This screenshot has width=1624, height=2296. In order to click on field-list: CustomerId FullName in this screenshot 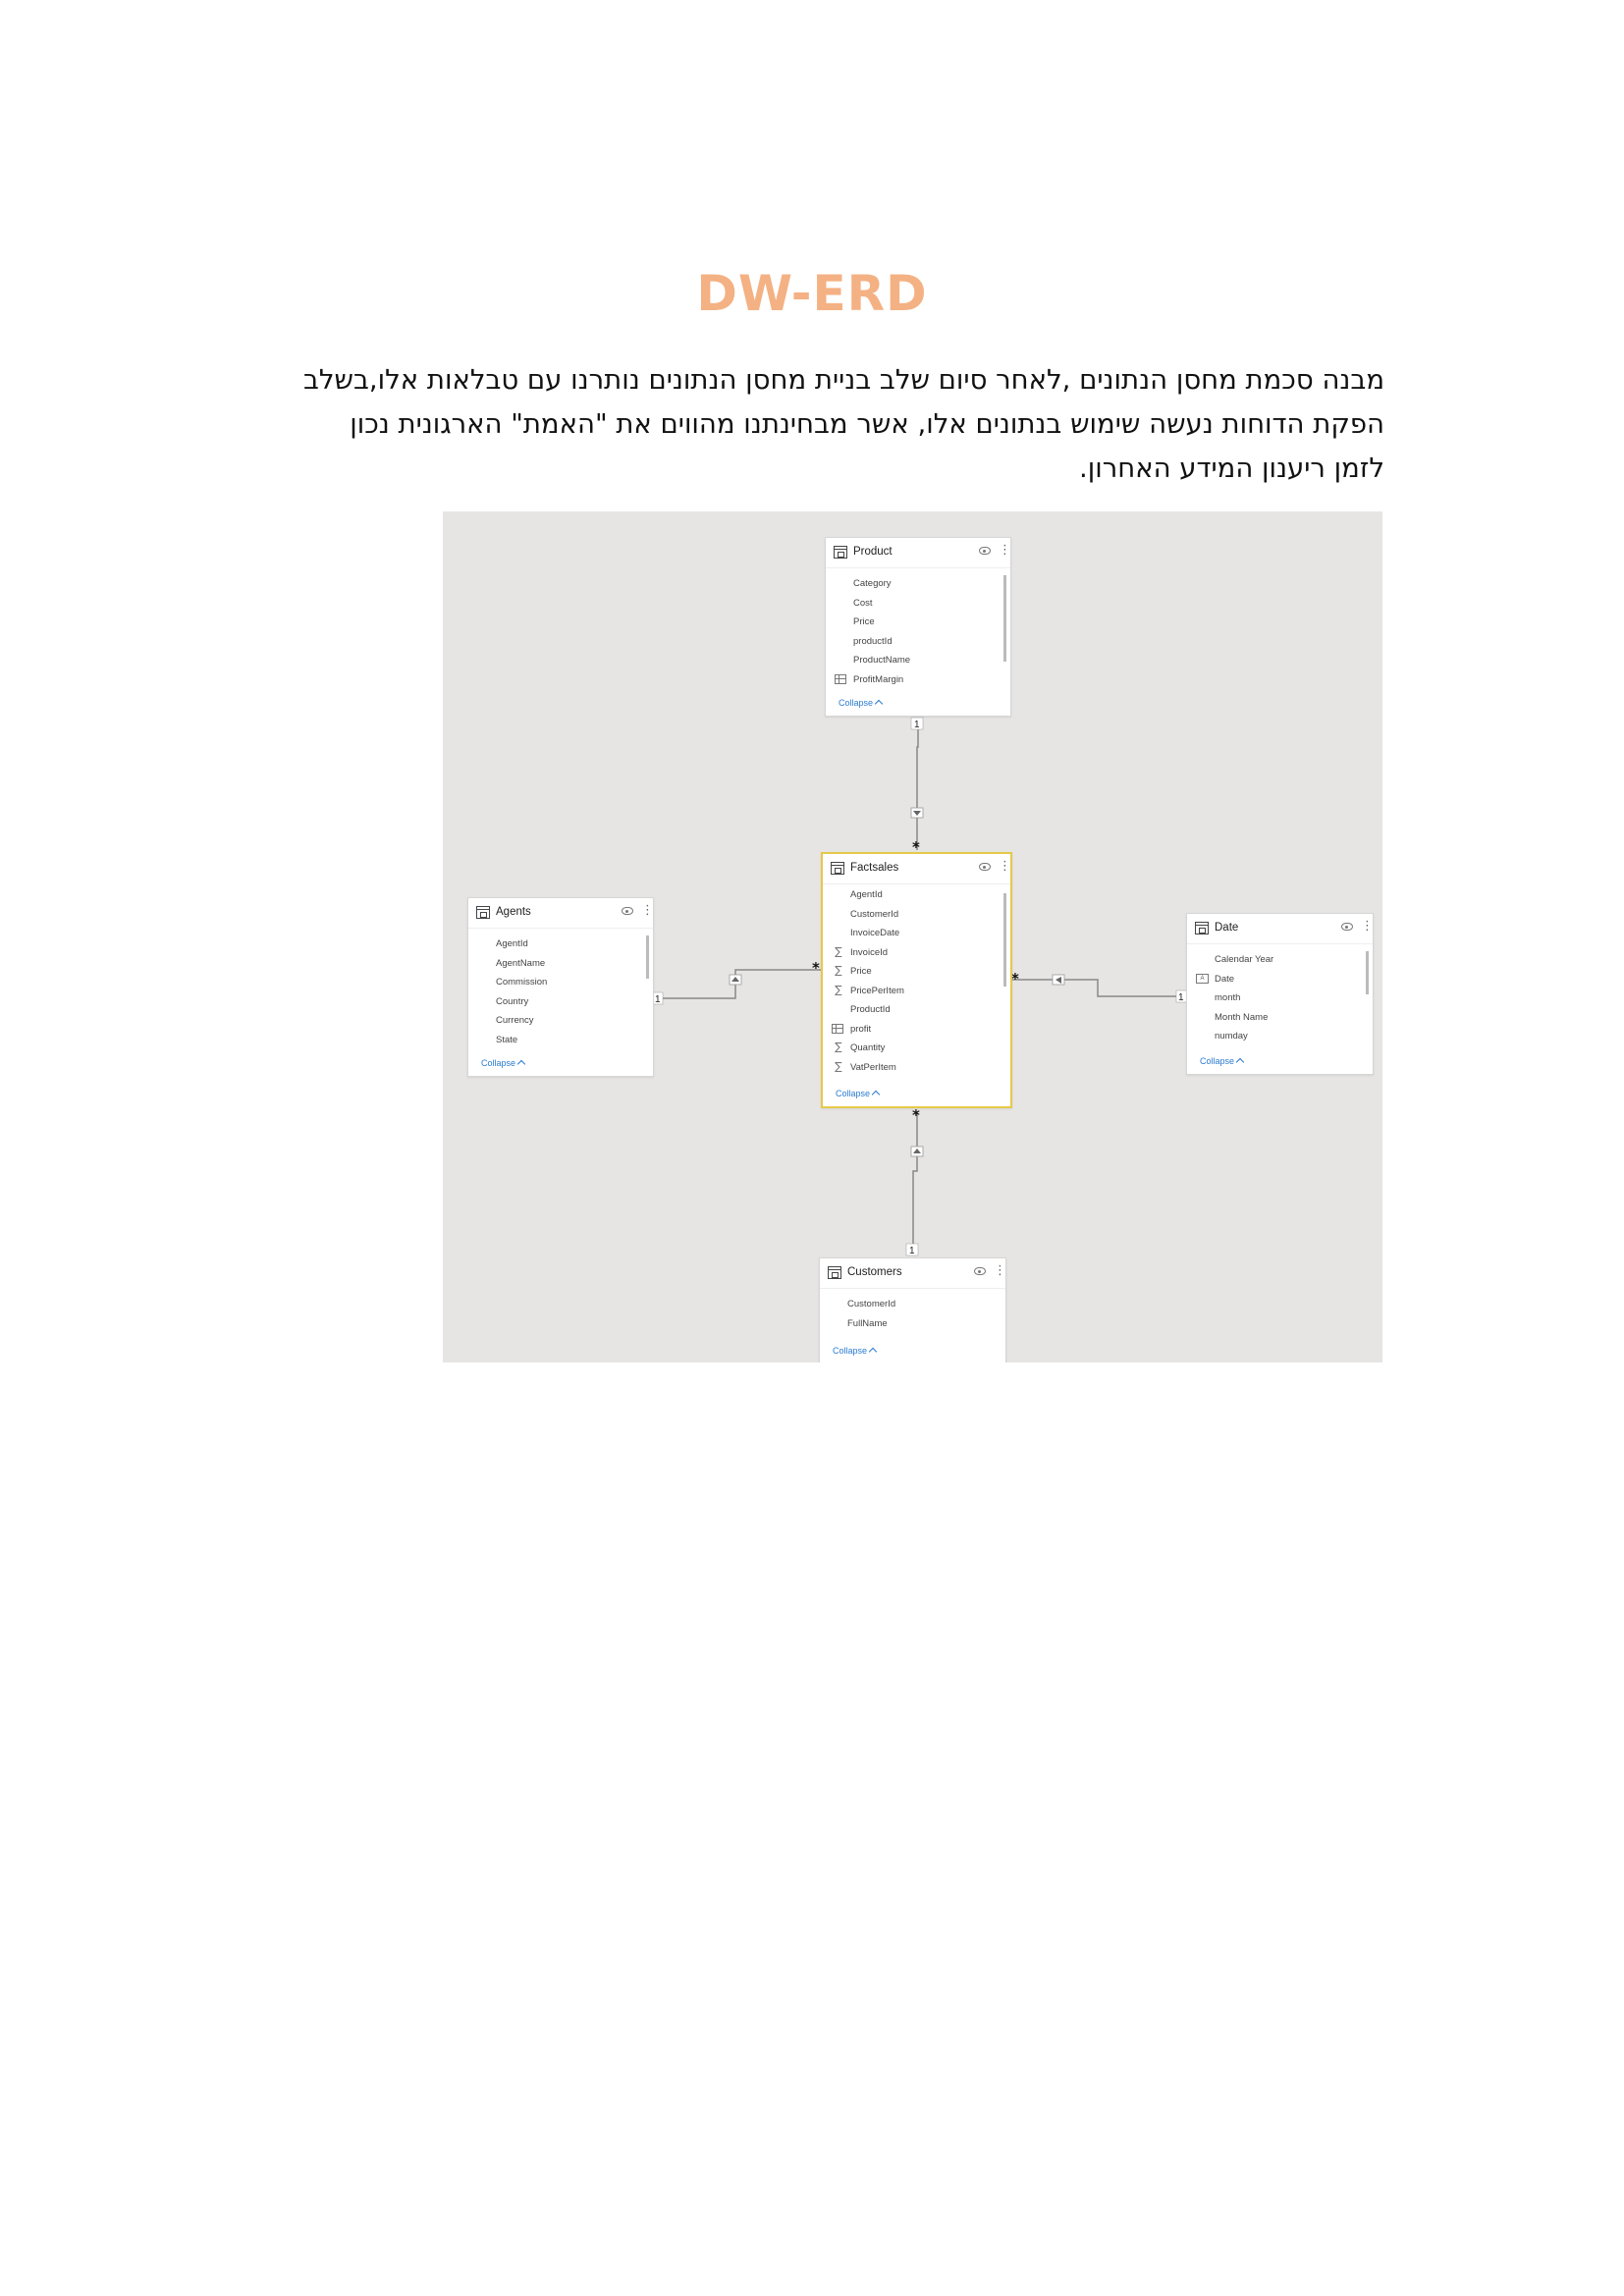, I will do `click(912, 1311)`.